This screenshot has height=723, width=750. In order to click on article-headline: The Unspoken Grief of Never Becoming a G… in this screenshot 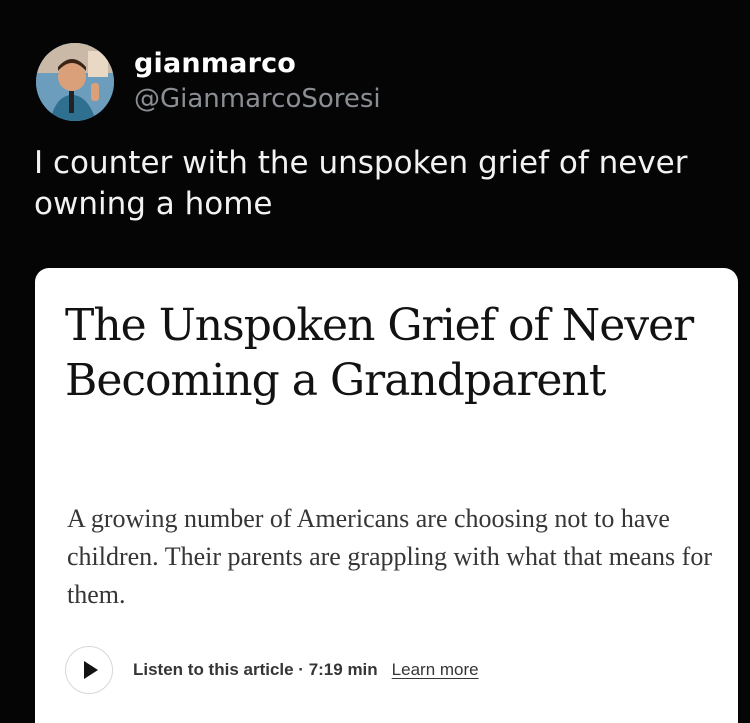, I will do `click(390, 353)`.